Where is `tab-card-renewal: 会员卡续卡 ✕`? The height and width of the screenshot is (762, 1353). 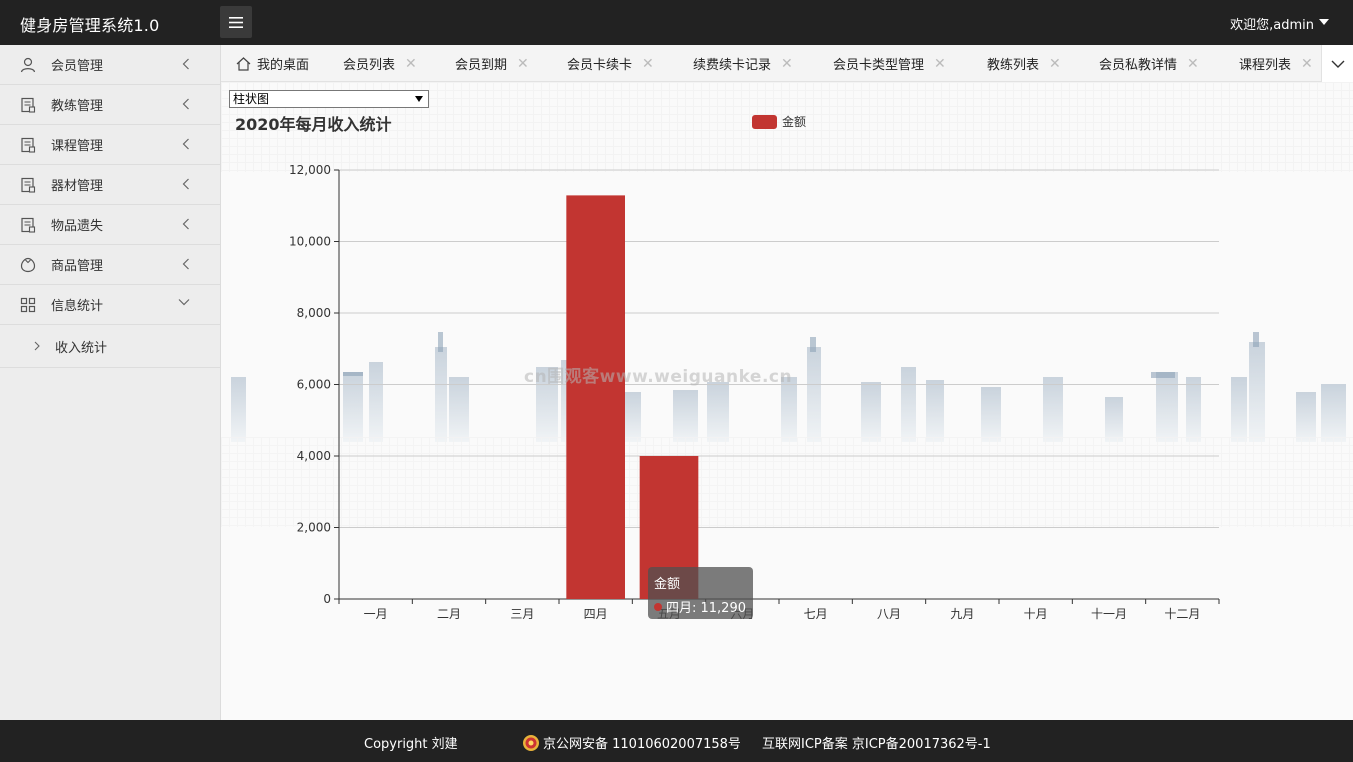
tab-card-renewal: 会员卡续卡 ✕ is located at coordinates (610, 63).